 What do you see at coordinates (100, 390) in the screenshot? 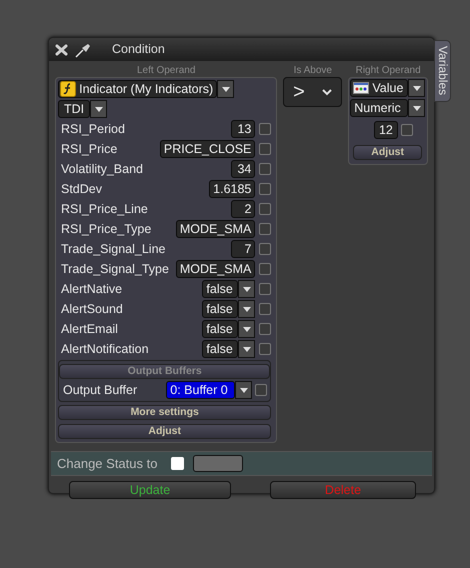
I see `field-label: Output Buffer` at bounding box center [100, 390].